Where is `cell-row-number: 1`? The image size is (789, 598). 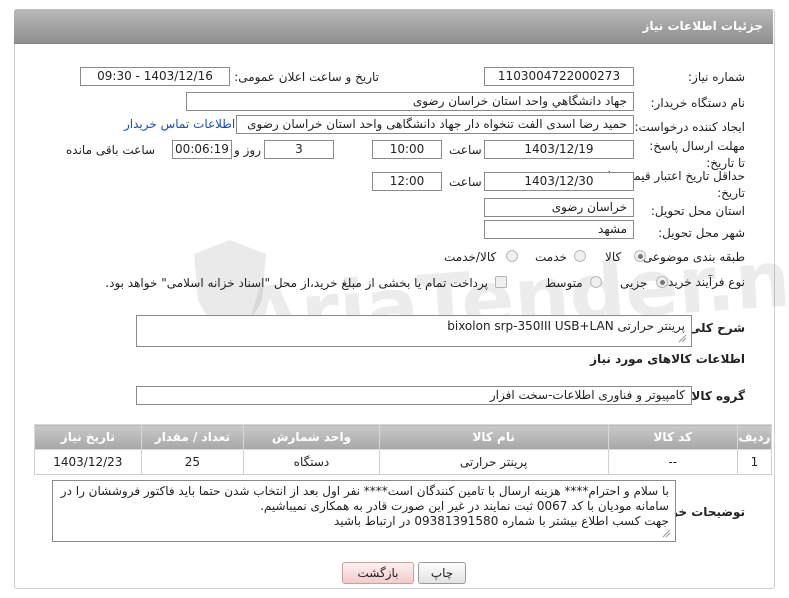 cell-row-number: 1 is located at coordinates (754, 462).